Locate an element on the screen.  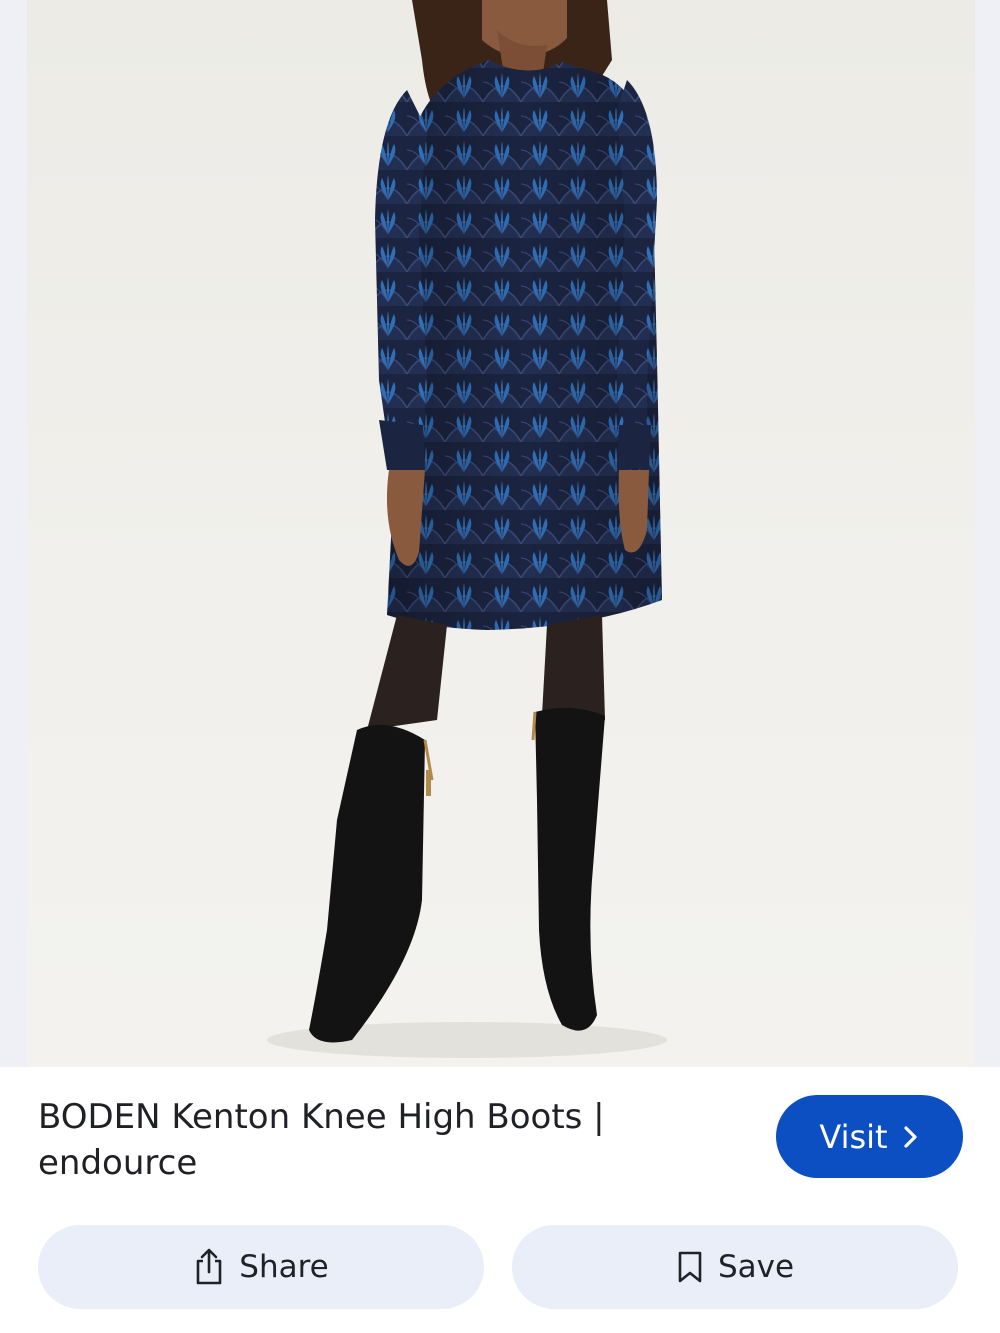
result-source: endource is located at coordinates (118, 1163).